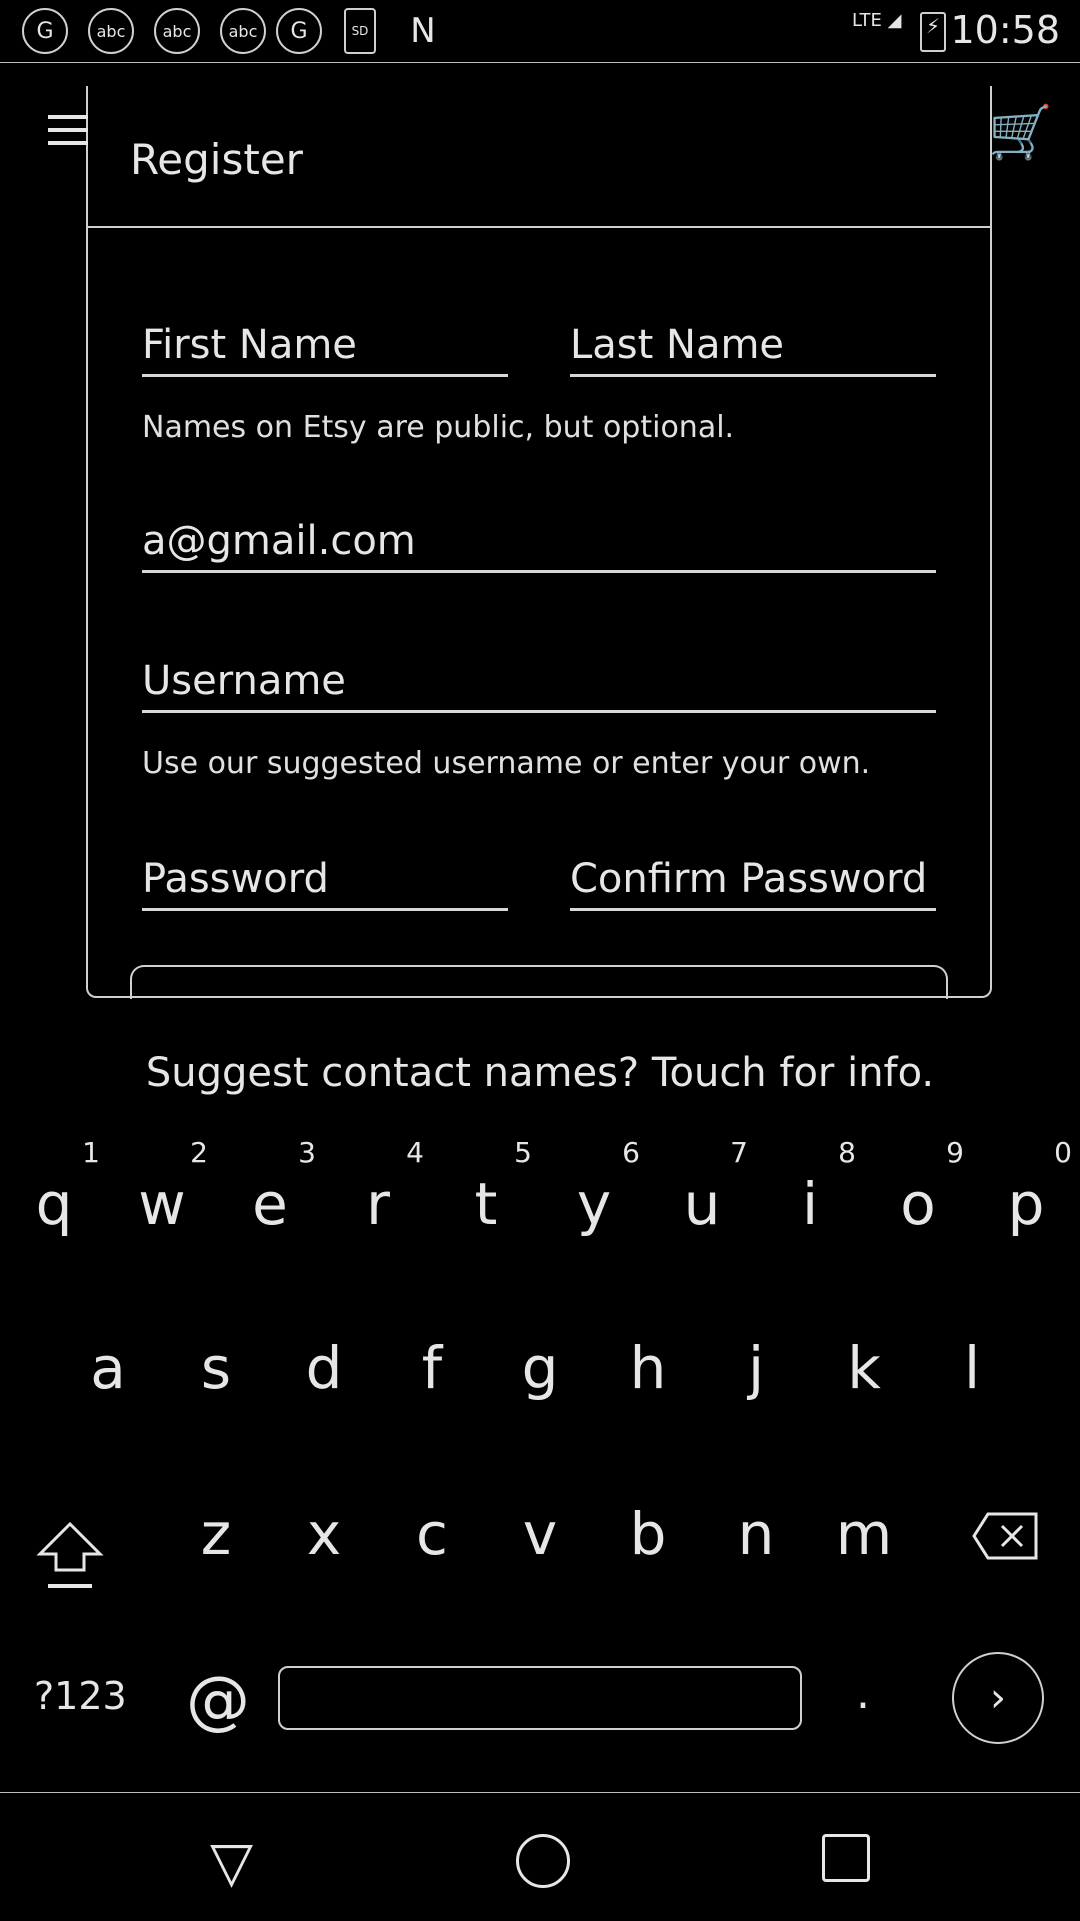 The image size is (1080, 1921). I want to click on key-label: r, so click(378, 1204).